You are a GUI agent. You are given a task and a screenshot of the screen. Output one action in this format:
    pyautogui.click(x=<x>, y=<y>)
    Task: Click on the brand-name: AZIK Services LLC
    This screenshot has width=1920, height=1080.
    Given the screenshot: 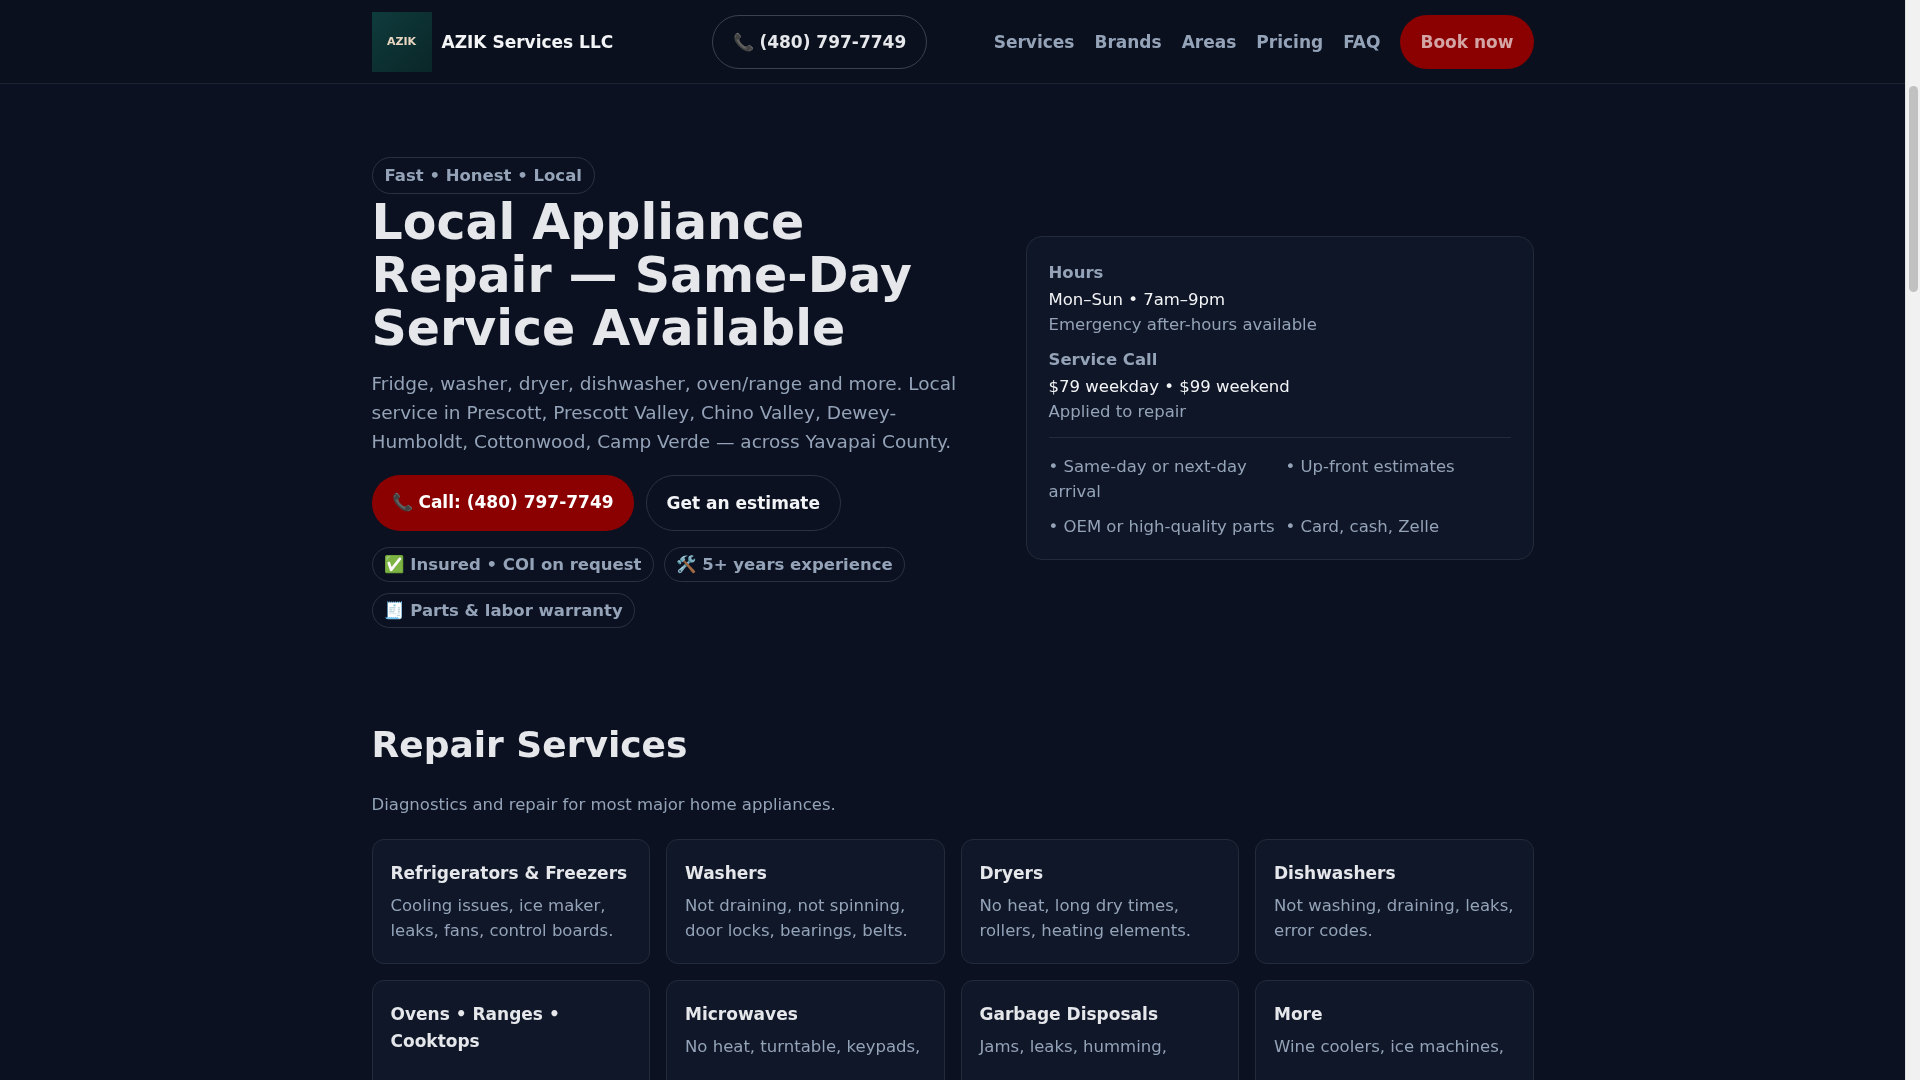 What is the action you would take?
    pyautogui.click(x=527, y=41)
    